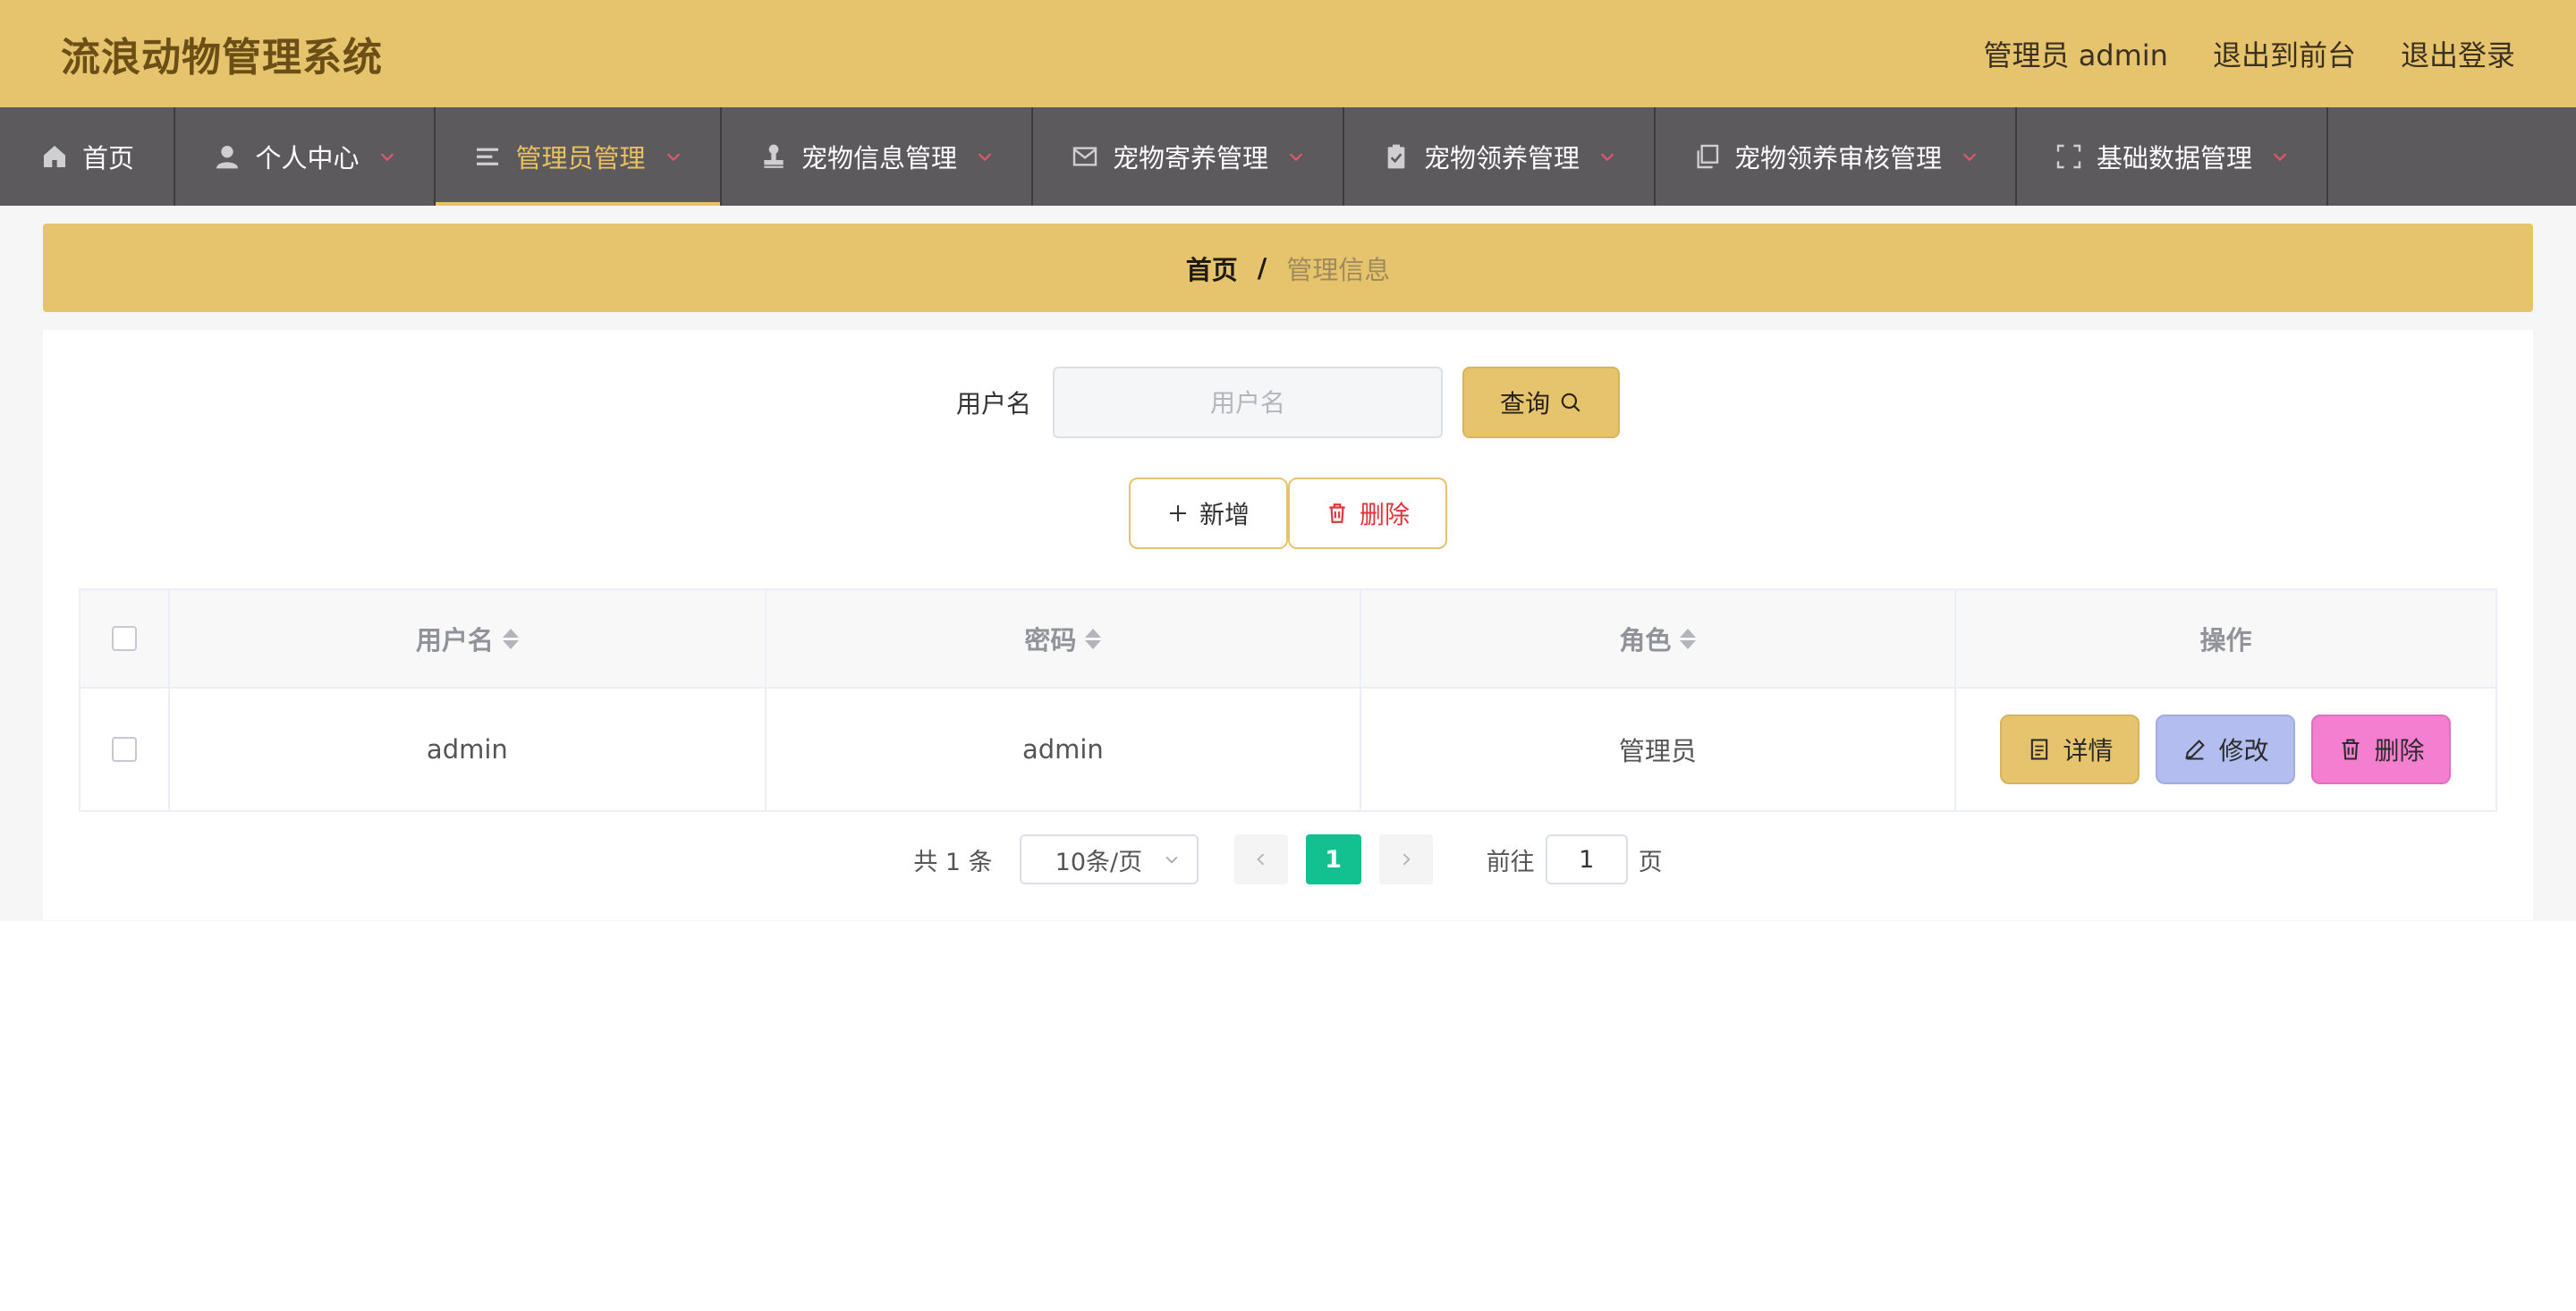  I want to click on nav-item-label: 首页, so click(107, 158).